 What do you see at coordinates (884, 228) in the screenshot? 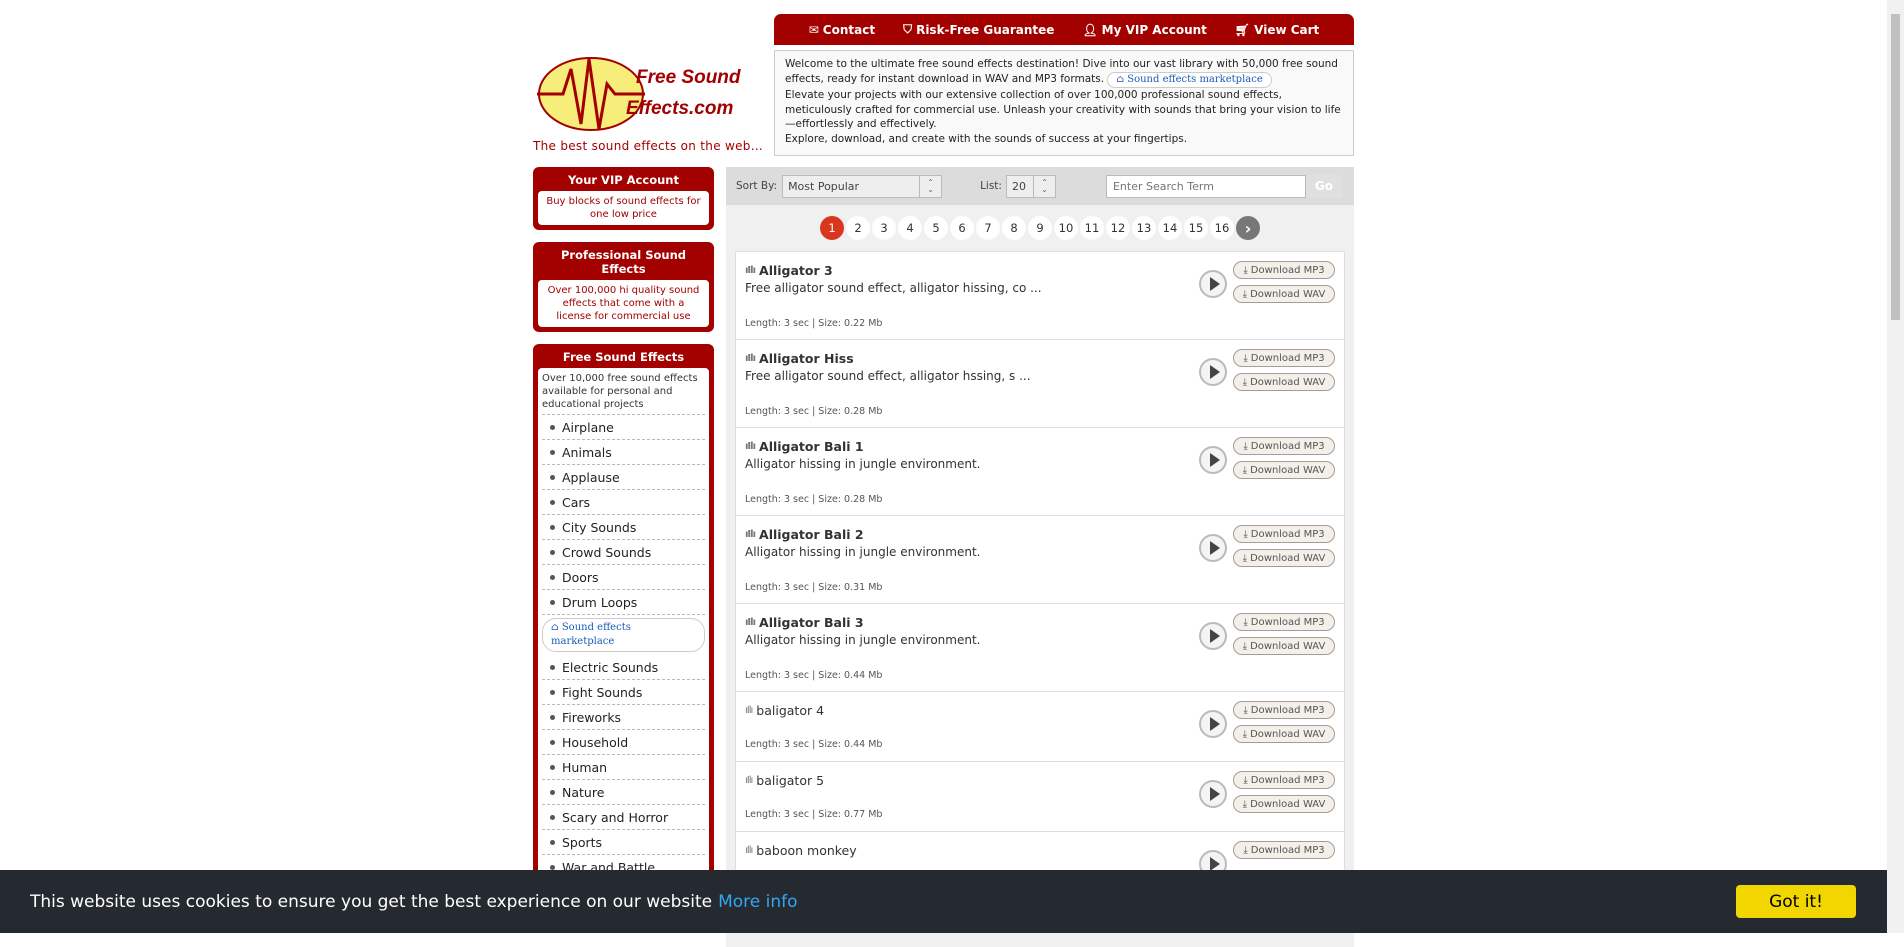
I see `page-3: 3` at bounding box center [884, 228].